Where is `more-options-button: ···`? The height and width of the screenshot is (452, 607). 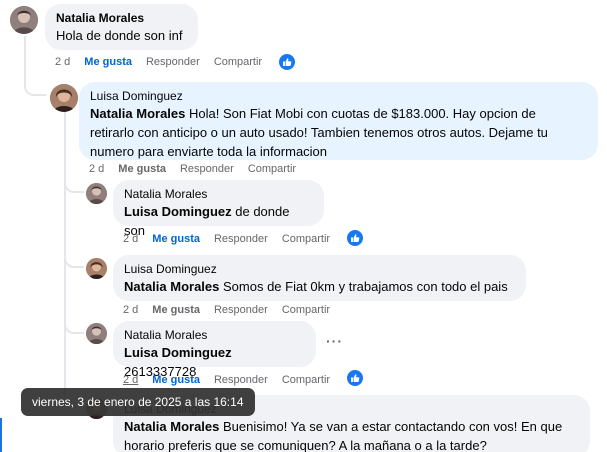 more-options-button: ··· is located at coordinates (334, 341).